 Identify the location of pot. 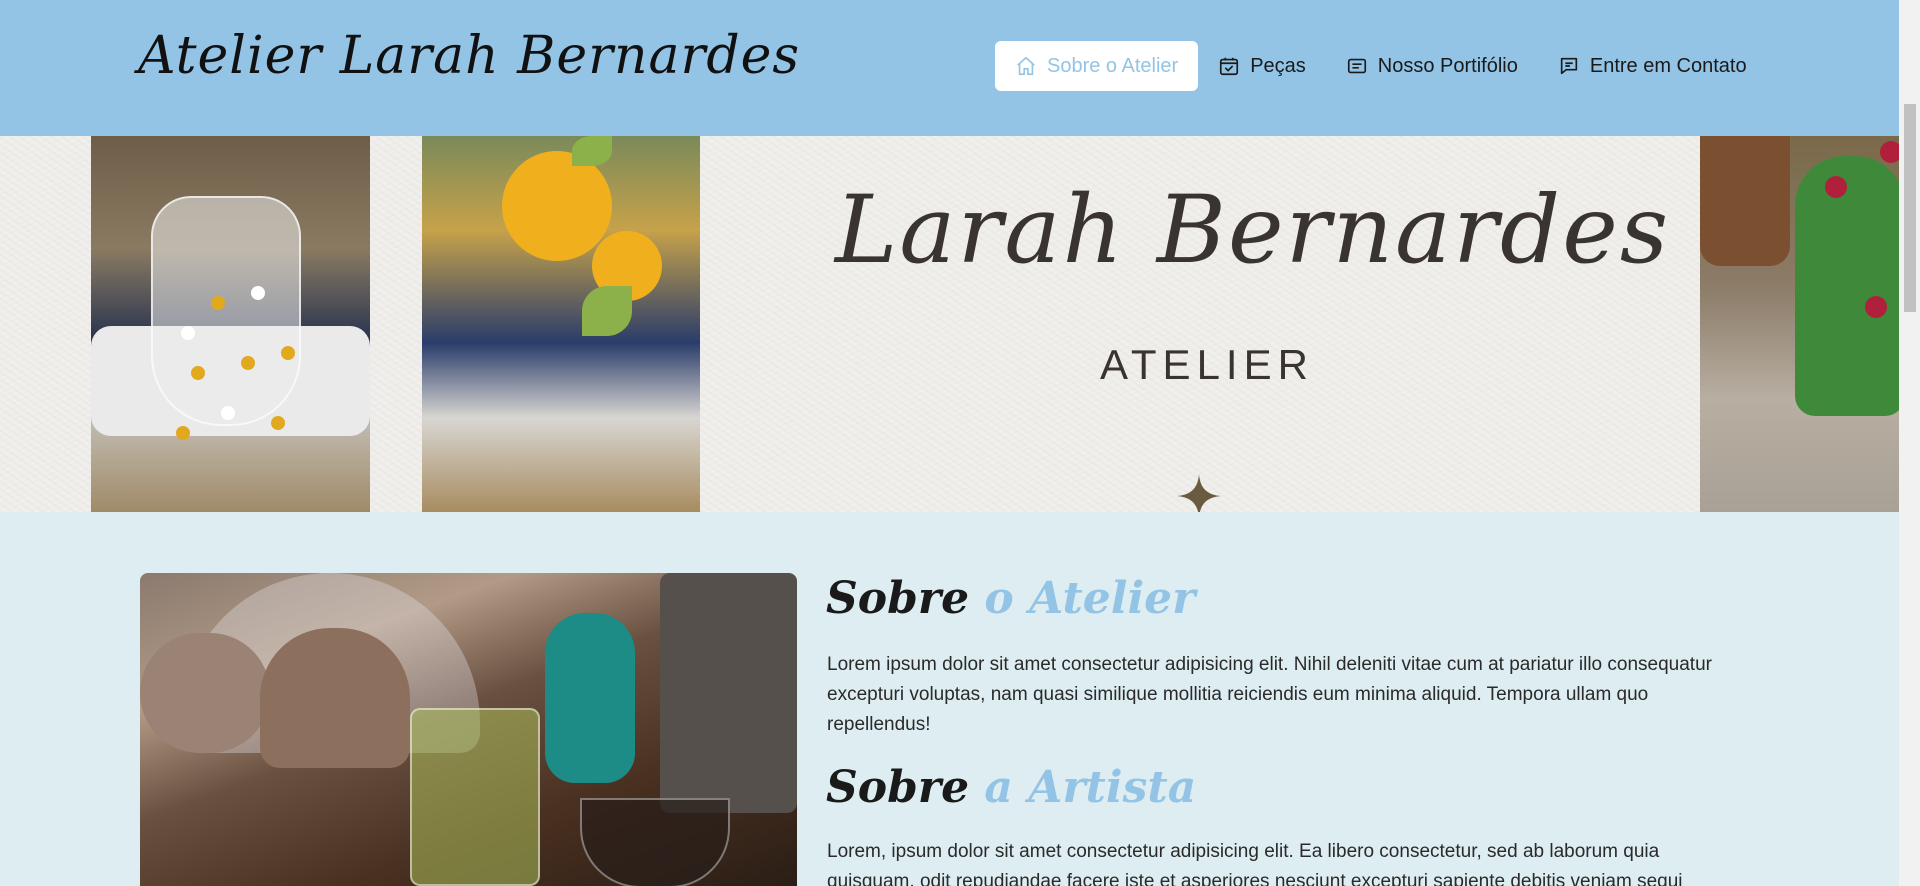
(1745, 201).